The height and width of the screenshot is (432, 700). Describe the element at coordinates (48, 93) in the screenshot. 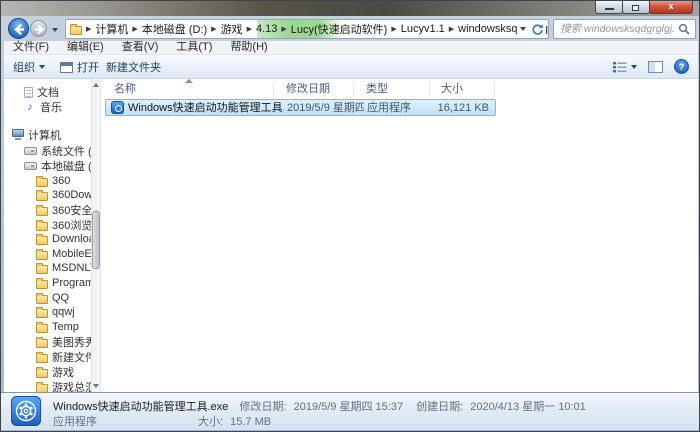

I see `sidebar-item-label: 文档` at that location.